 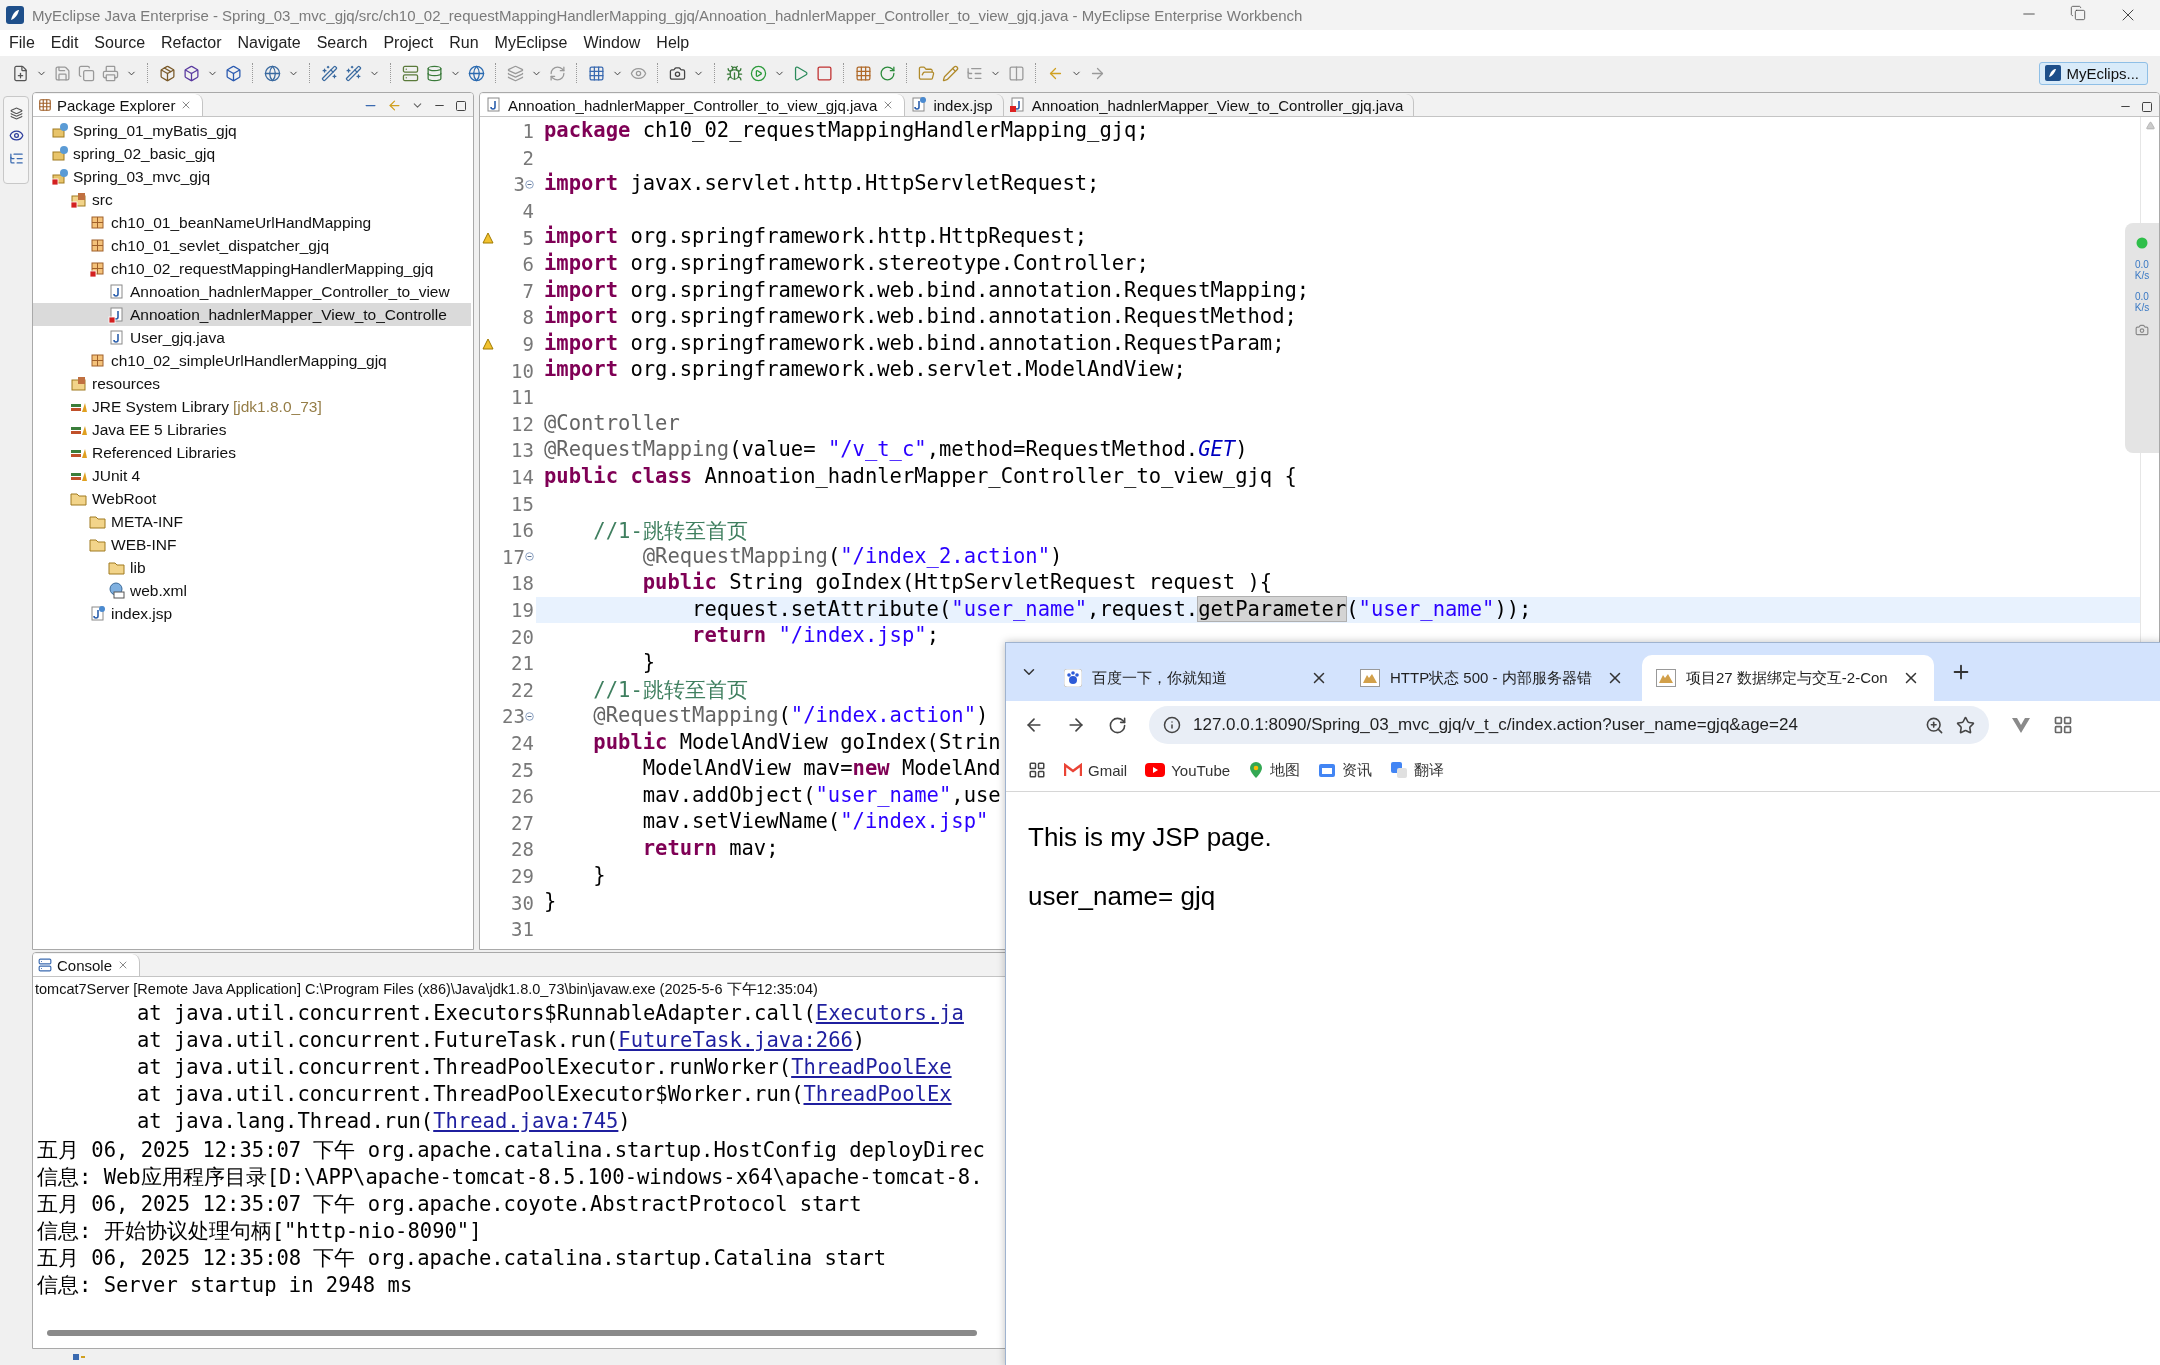 I want to click on java-file-icon, so click(x=117, y=337).